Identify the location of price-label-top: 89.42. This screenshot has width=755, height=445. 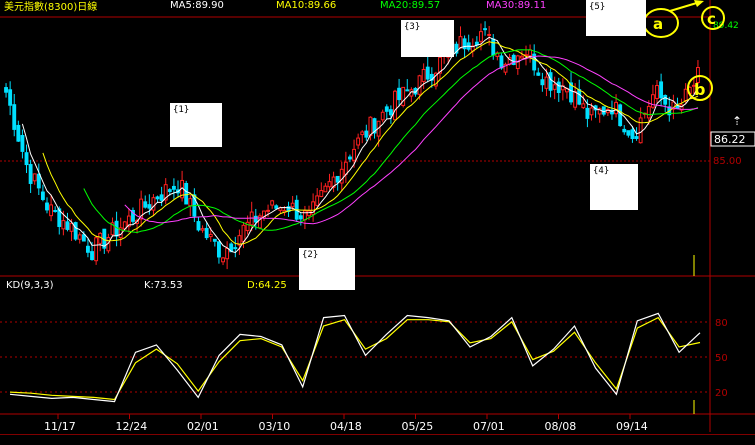
(726, 26).